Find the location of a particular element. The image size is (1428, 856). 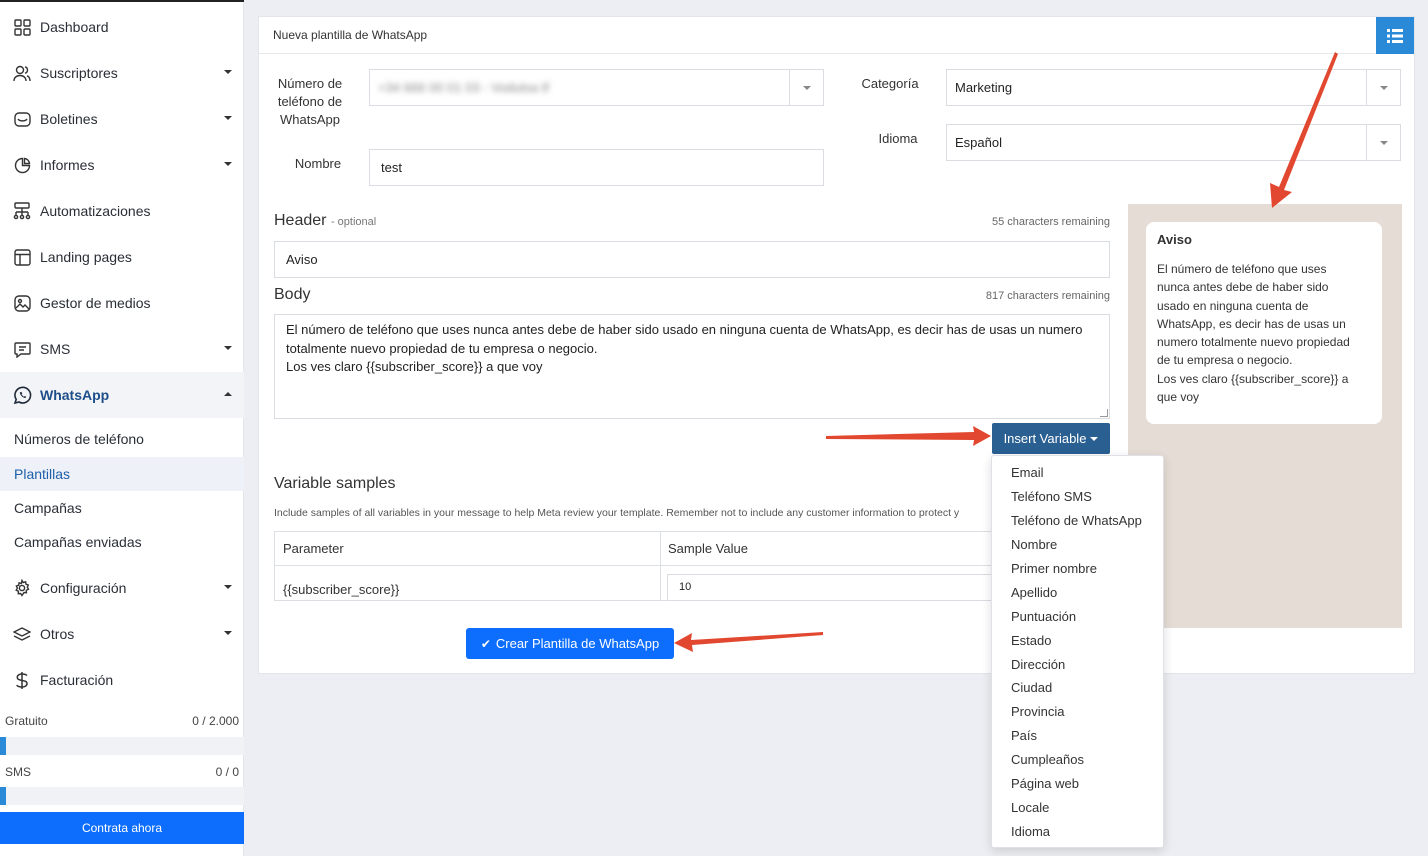

header-remaining: 55 characters remaining is located at coordinates (1050, 222).